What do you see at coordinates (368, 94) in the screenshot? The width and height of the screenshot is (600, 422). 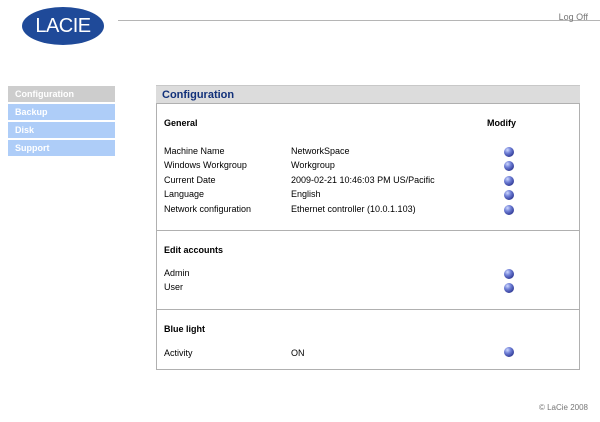 I see `panel-header: Configuration` at bounding box center [368, 94].